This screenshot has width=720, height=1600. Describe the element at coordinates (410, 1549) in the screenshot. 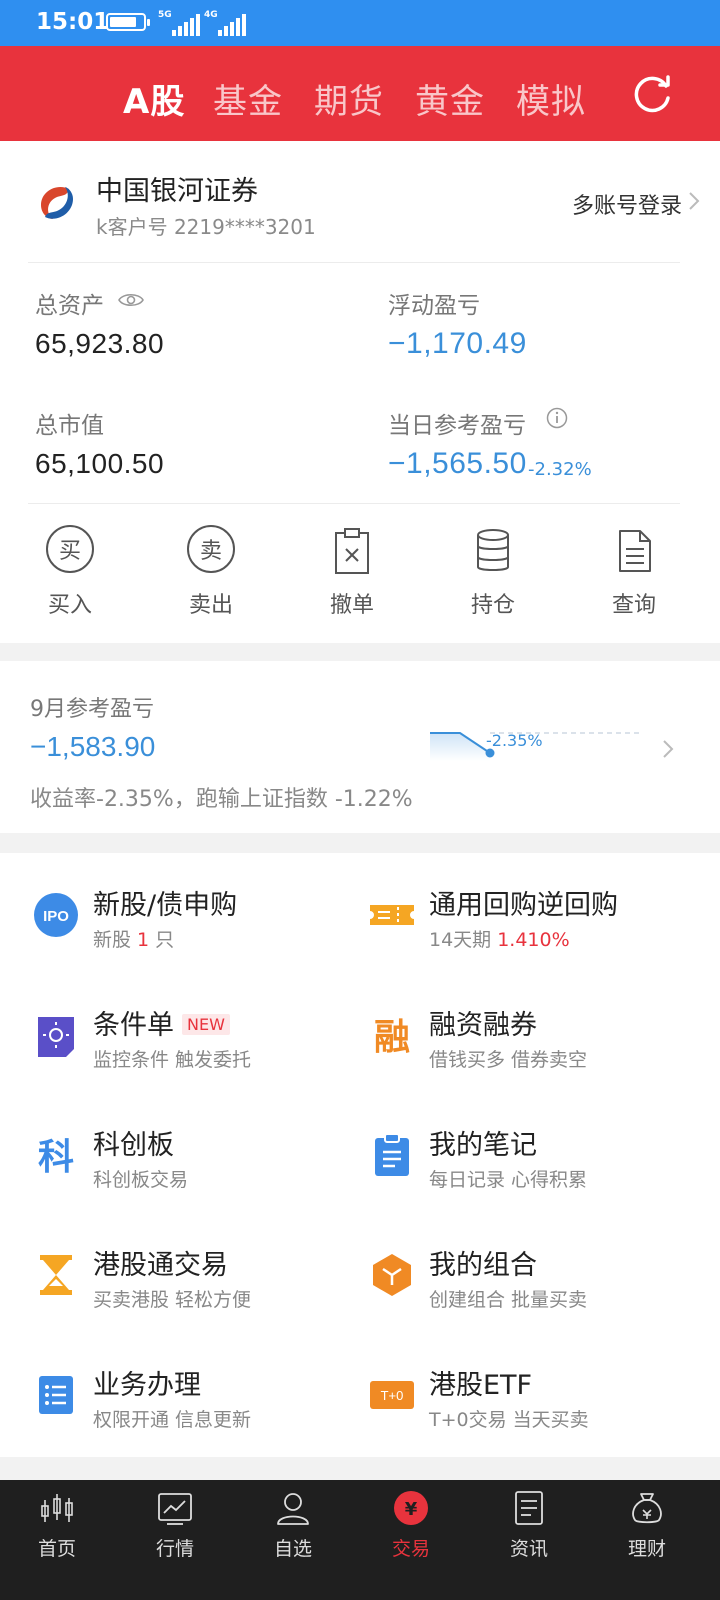

I see `tab-label: 交易` at that location.